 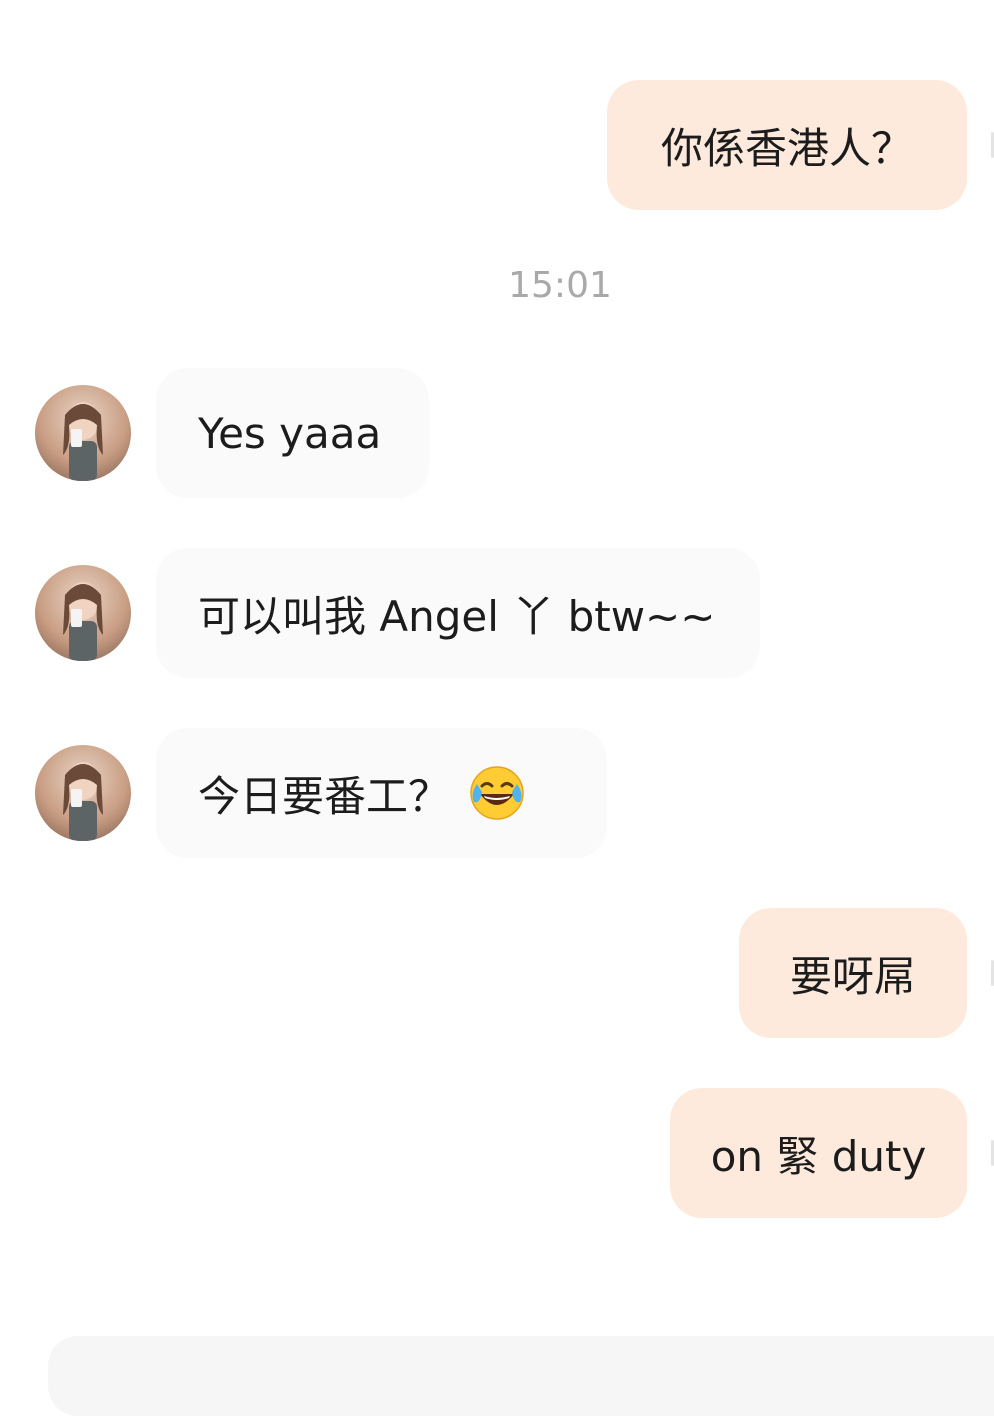 I want to click on message-text: on 緊 duty, so click(x=818, y=1156).